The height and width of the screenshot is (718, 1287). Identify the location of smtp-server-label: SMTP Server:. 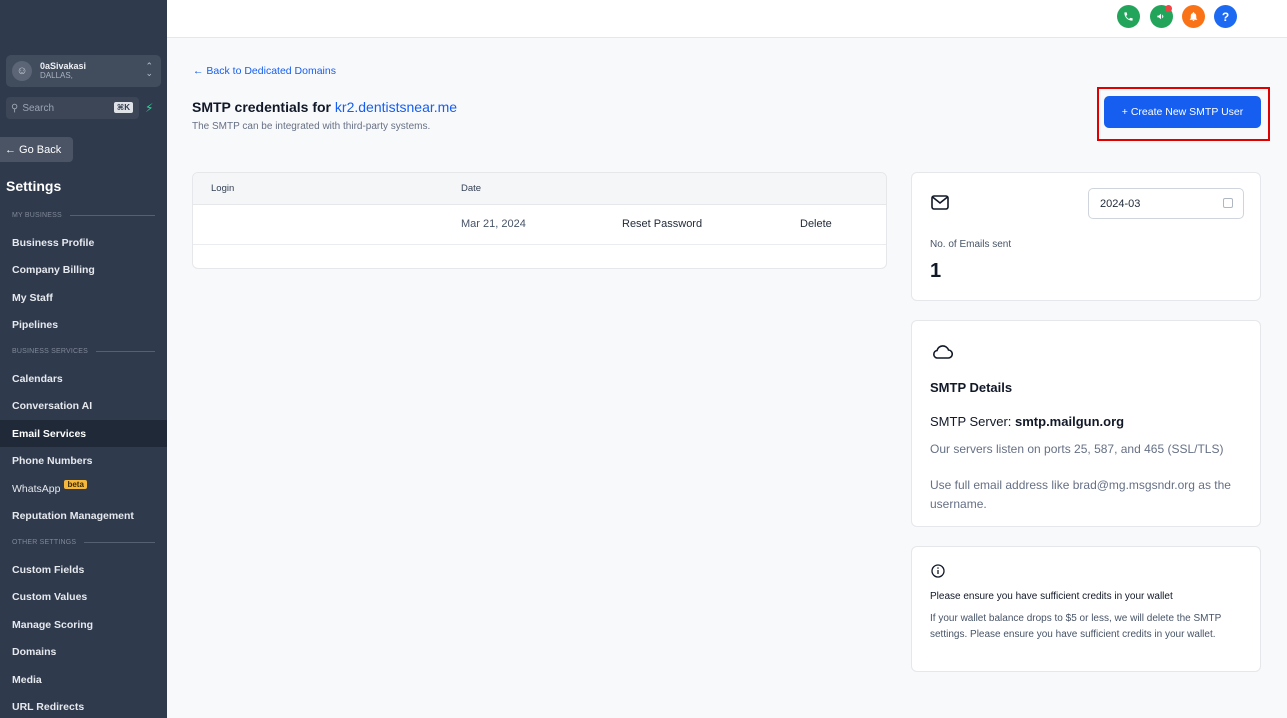
(973, 421).